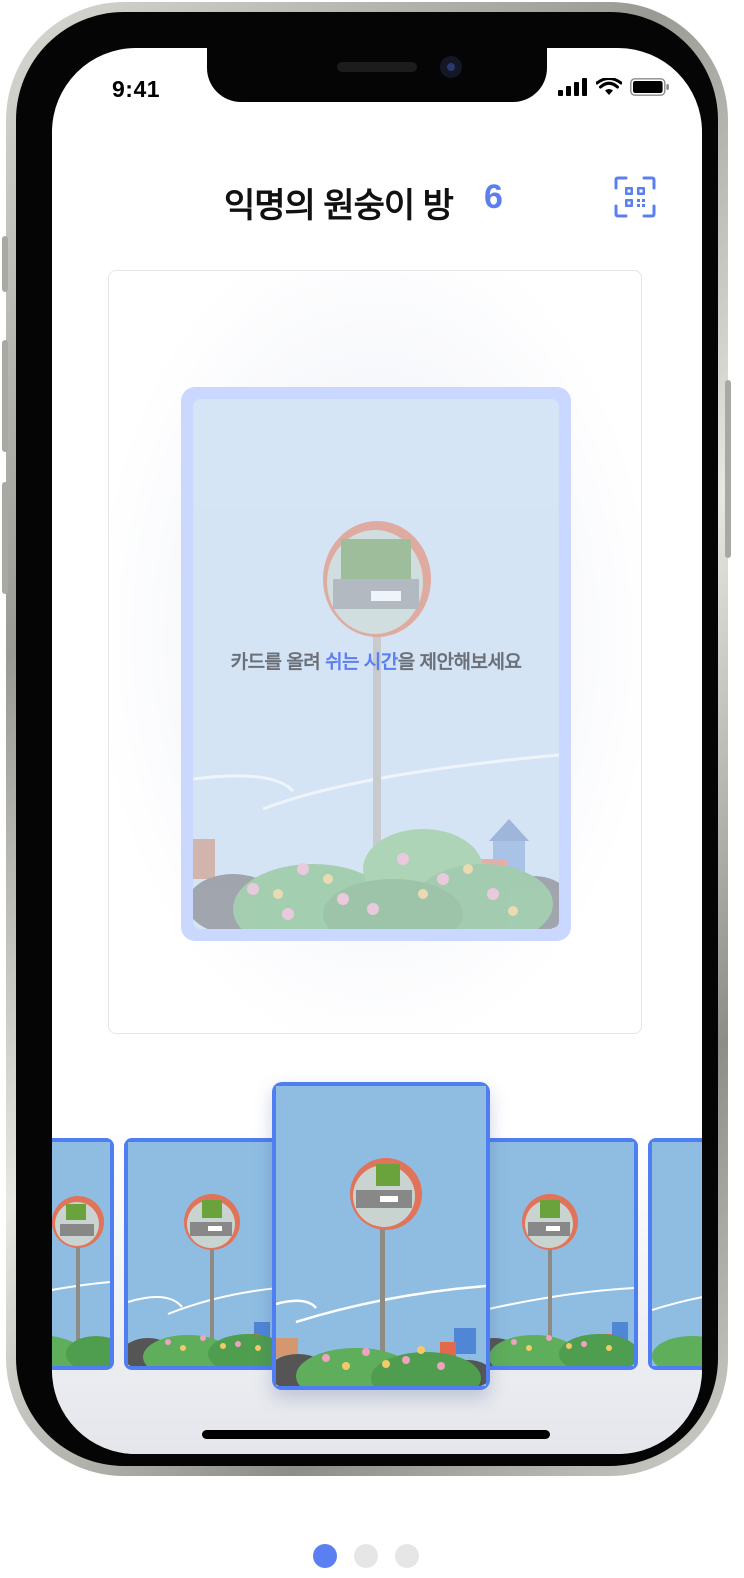 Image resolution: width=744 pixels, height=1578 pixels. Describe the element at coordinates (609, 86) in the screenshot. I see `wifi-icon` at that location.